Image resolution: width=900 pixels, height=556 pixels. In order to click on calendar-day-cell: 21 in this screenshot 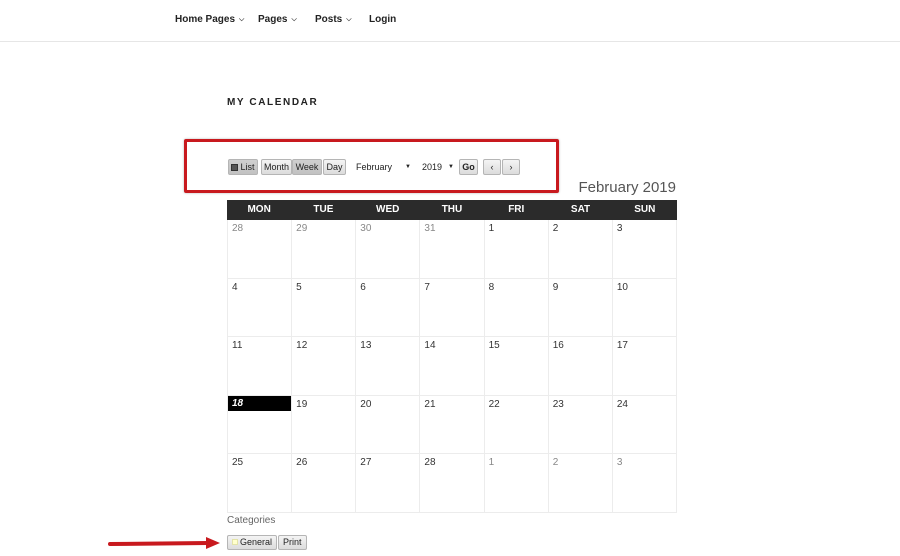, I will do `click(452, 425)`.